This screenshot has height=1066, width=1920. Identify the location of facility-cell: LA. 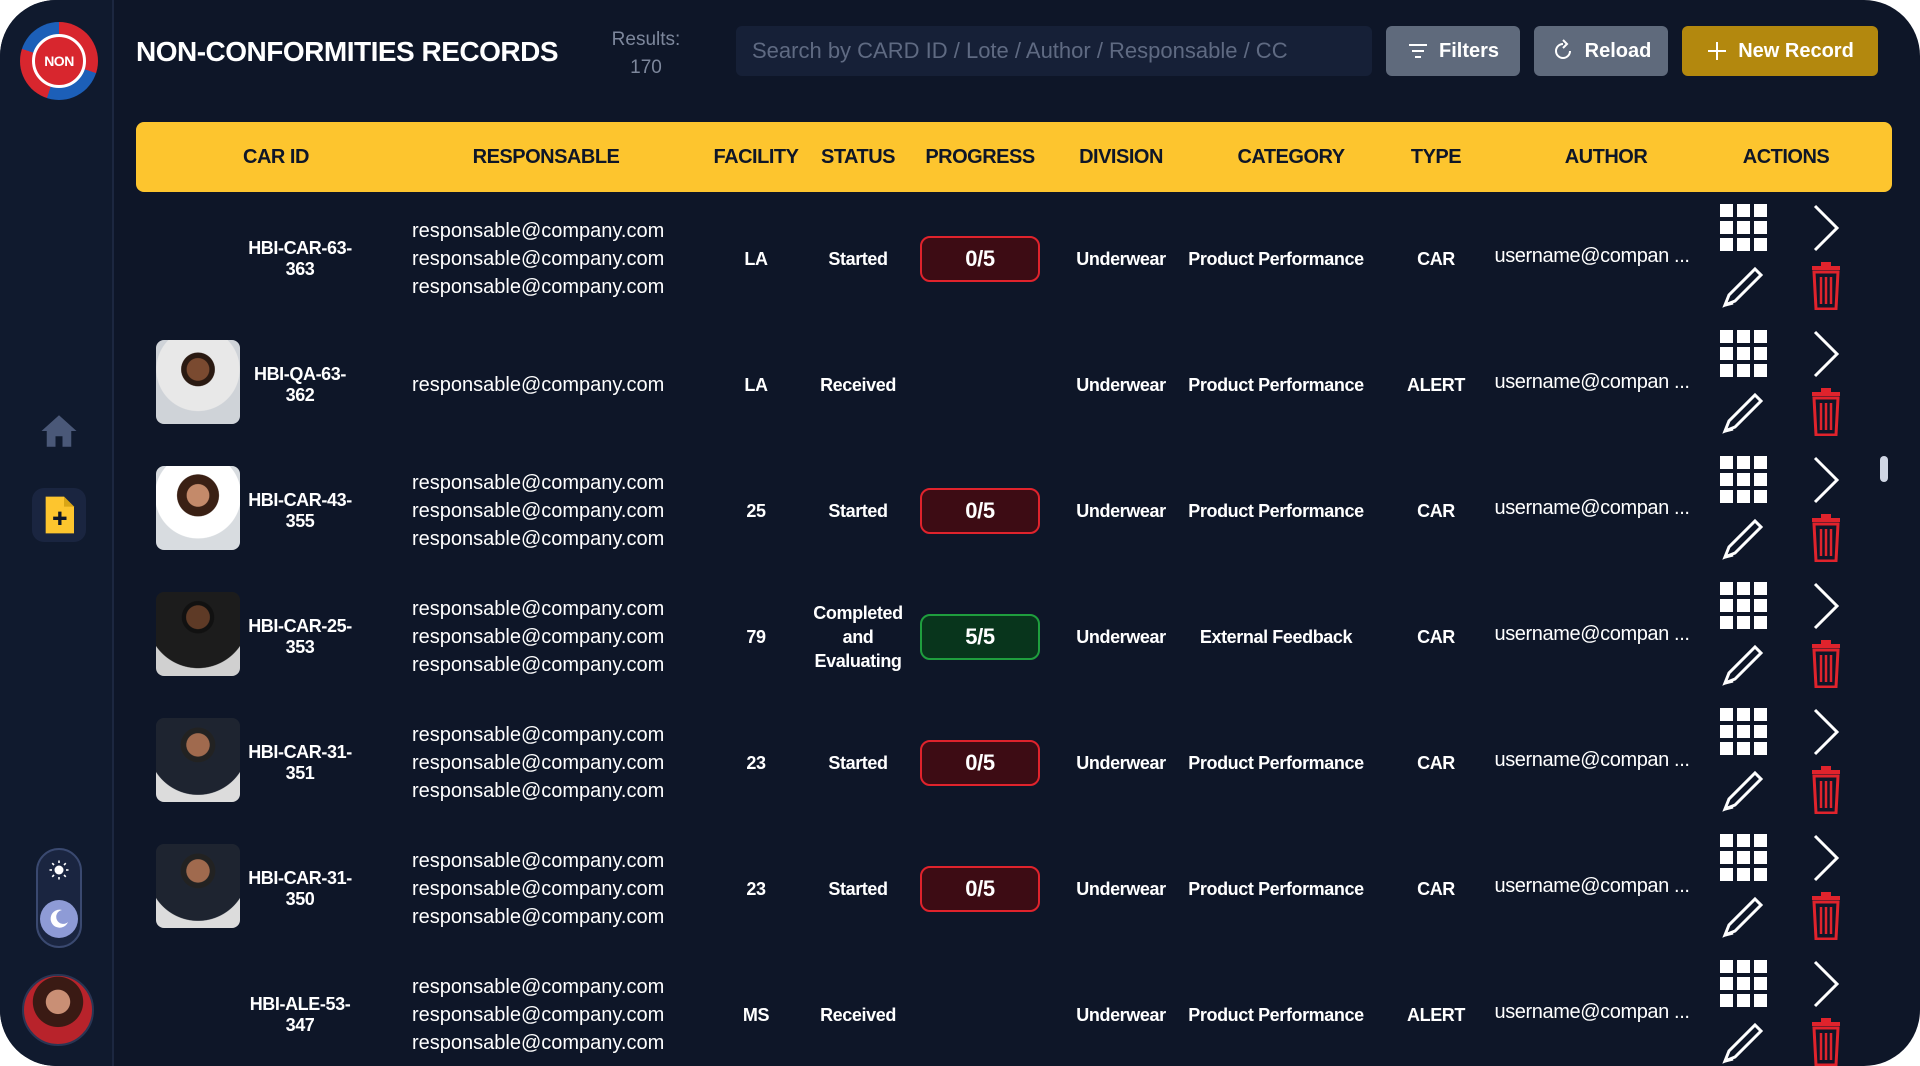
(756, 384).